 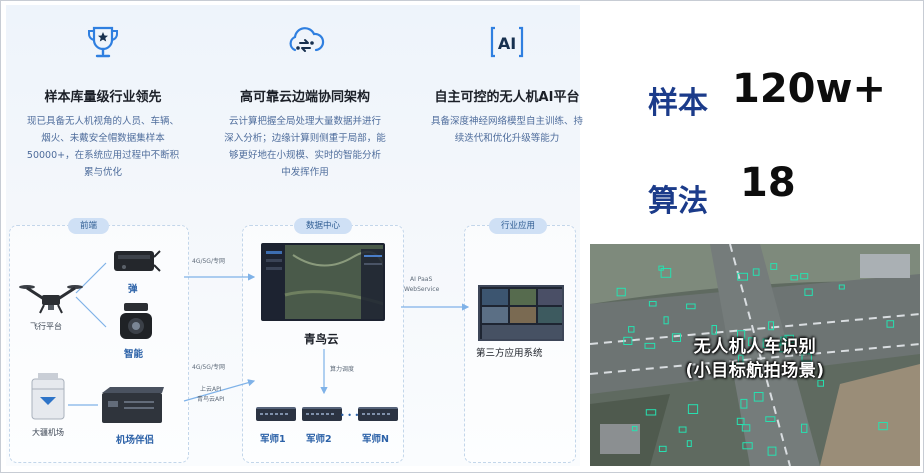 What do you see at coordinates (768, 183) in the screenshot?
I see `algorithm-value: 18` at bounding box center [768, 183].